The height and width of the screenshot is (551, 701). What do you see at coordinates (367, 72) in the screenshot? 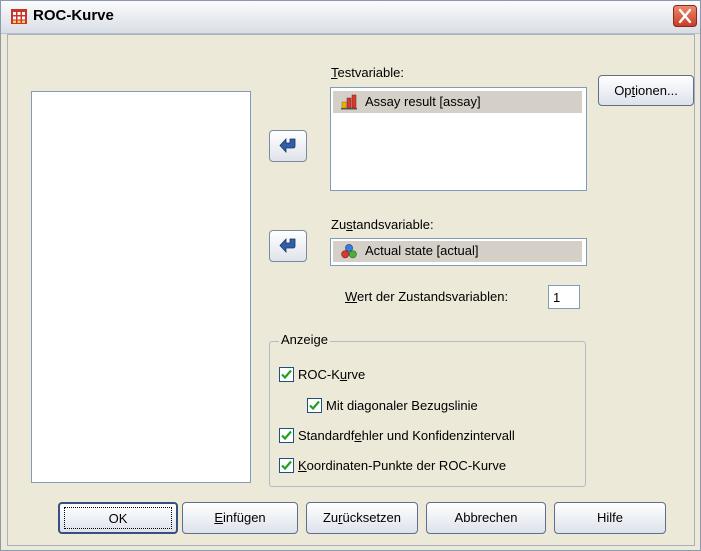
I see `test-variable-label: Testvariable:` at bounding box center [367, 72].